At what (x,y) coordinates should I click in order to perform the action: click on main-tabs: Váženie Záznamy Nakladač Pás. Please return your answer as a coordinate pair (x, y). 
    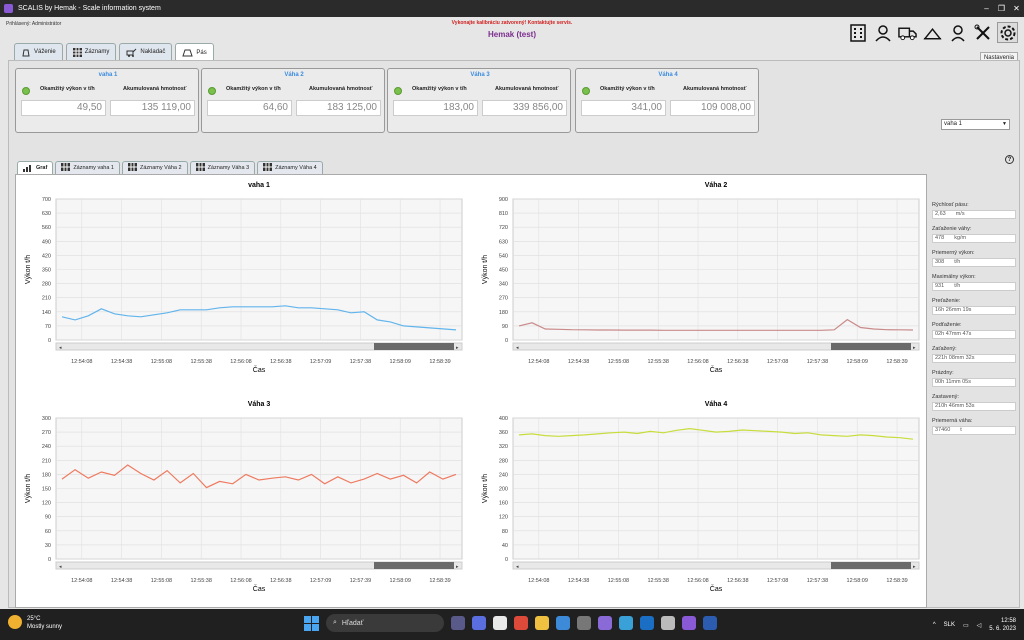
    Looking at the image, I should click on (114, 52).